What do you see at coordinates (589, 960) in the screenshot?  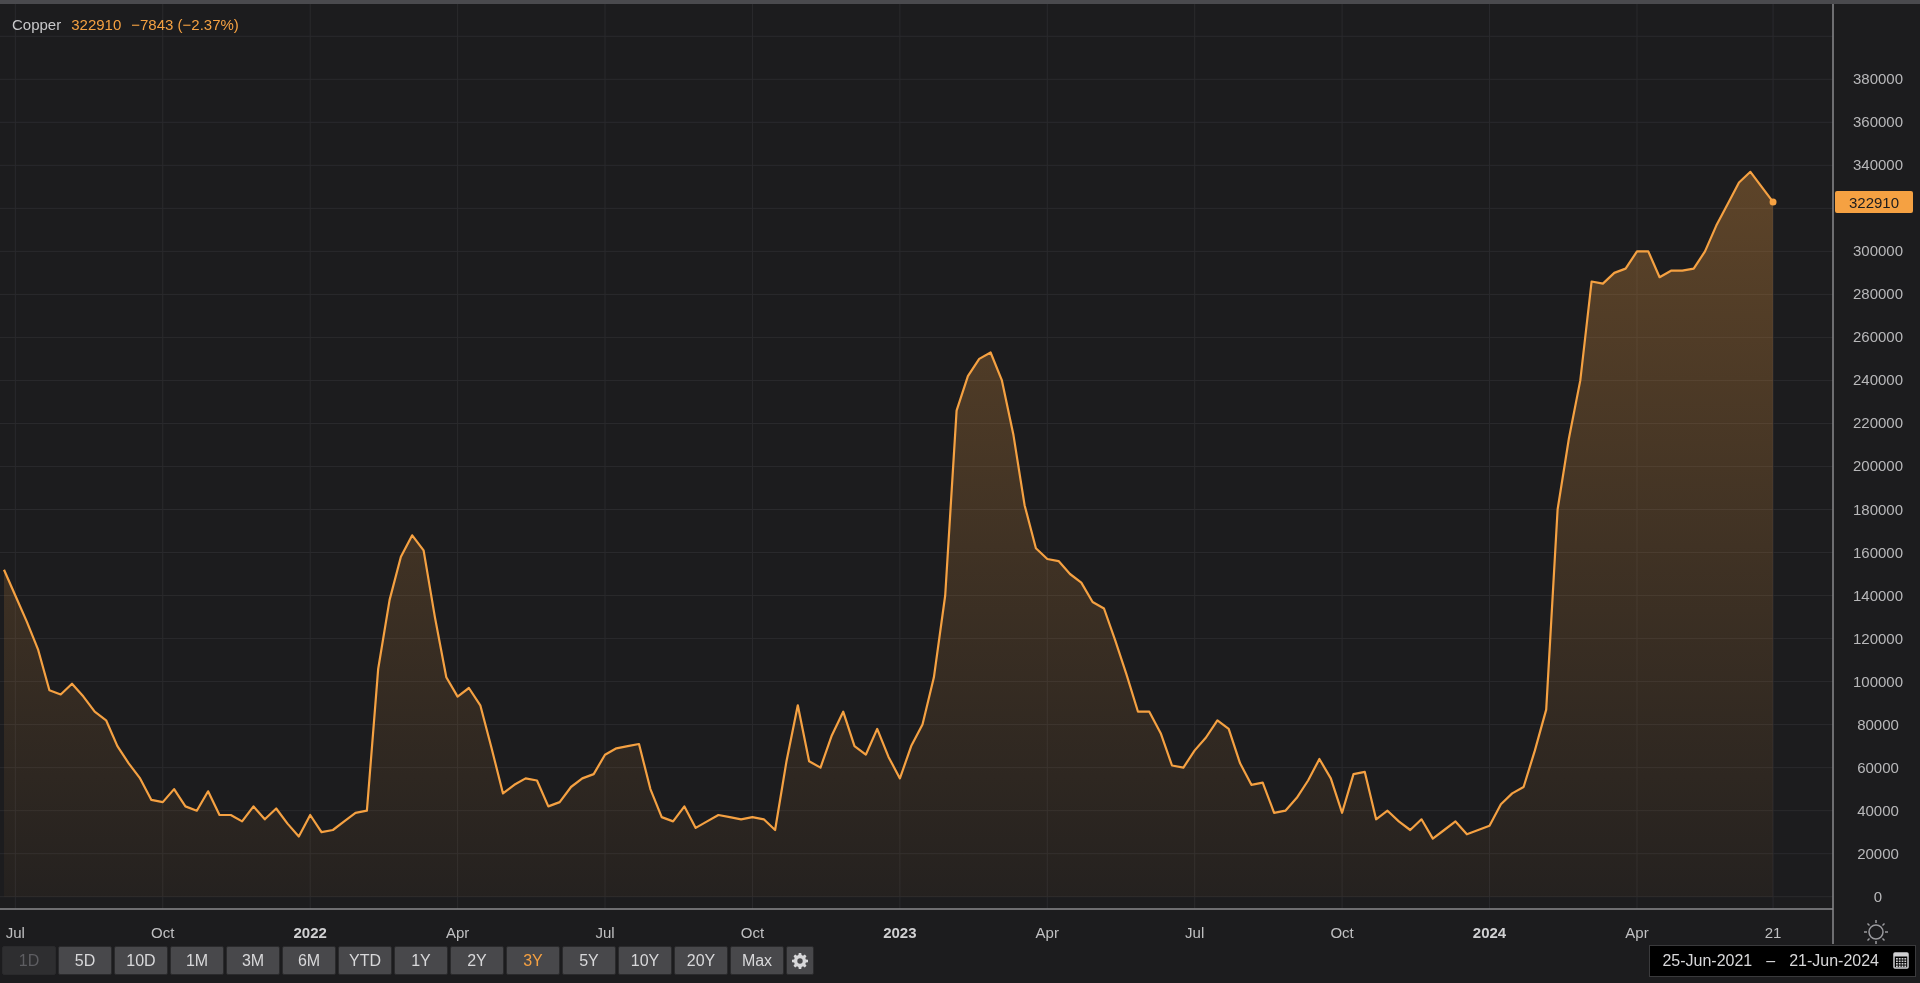 I see `range-button: 5Y` at bounding box center [589, 960].